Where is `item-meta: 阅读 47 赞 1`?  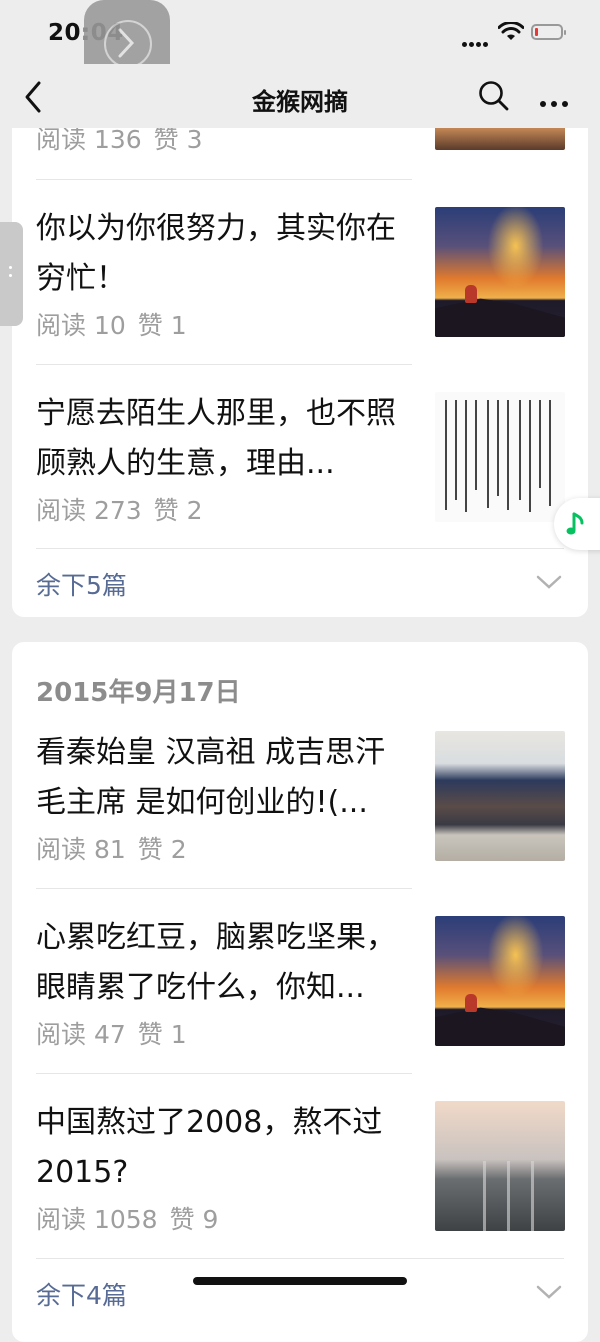 item-meta: 阅读 47 赞 1 is located at coordinates (111, 1033).